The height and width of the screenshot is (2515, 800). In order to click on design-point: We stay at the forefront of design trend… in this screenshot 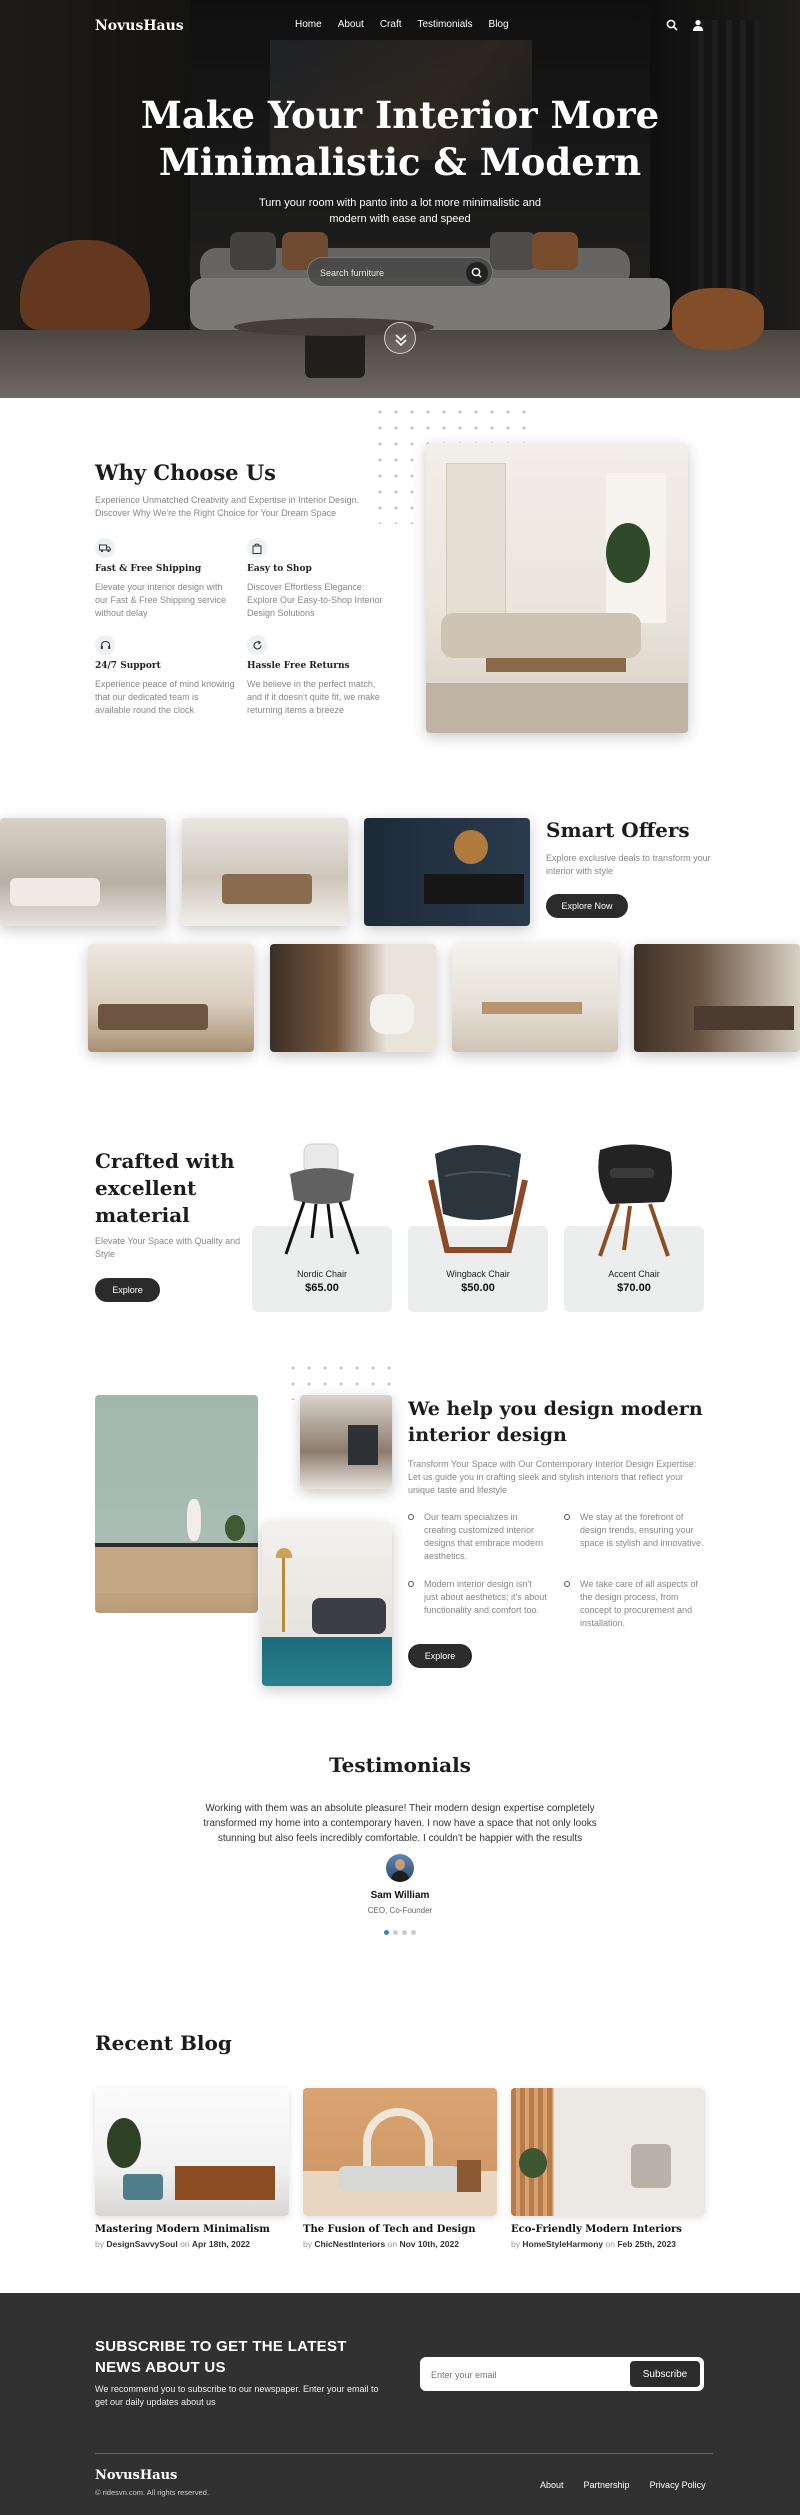, I will do `click(634, 1530)`.